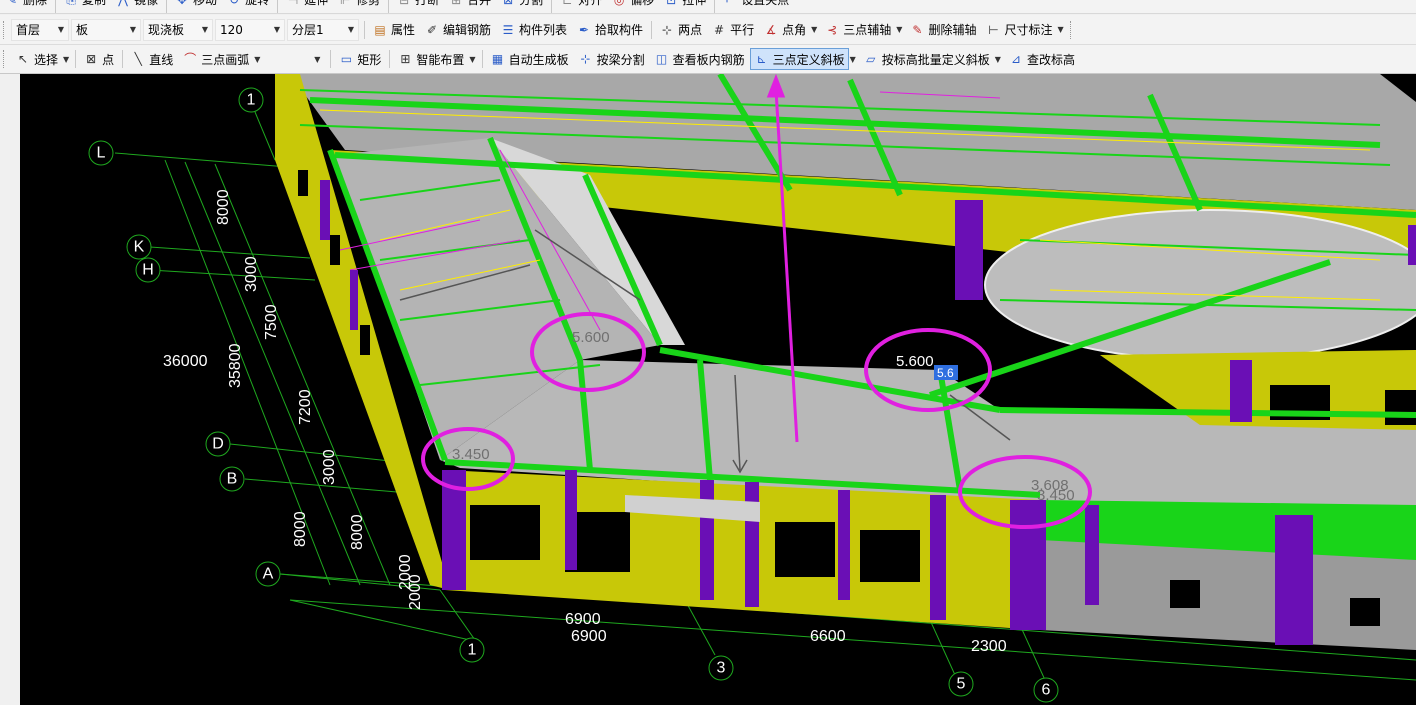 This screenshot has height=705, width=1416. Describe the element at coordinates (926, 59) in the screenshot. I see `batch-slope-by-elevation-button: ▱ 按标高批量定义斜板` at that location.